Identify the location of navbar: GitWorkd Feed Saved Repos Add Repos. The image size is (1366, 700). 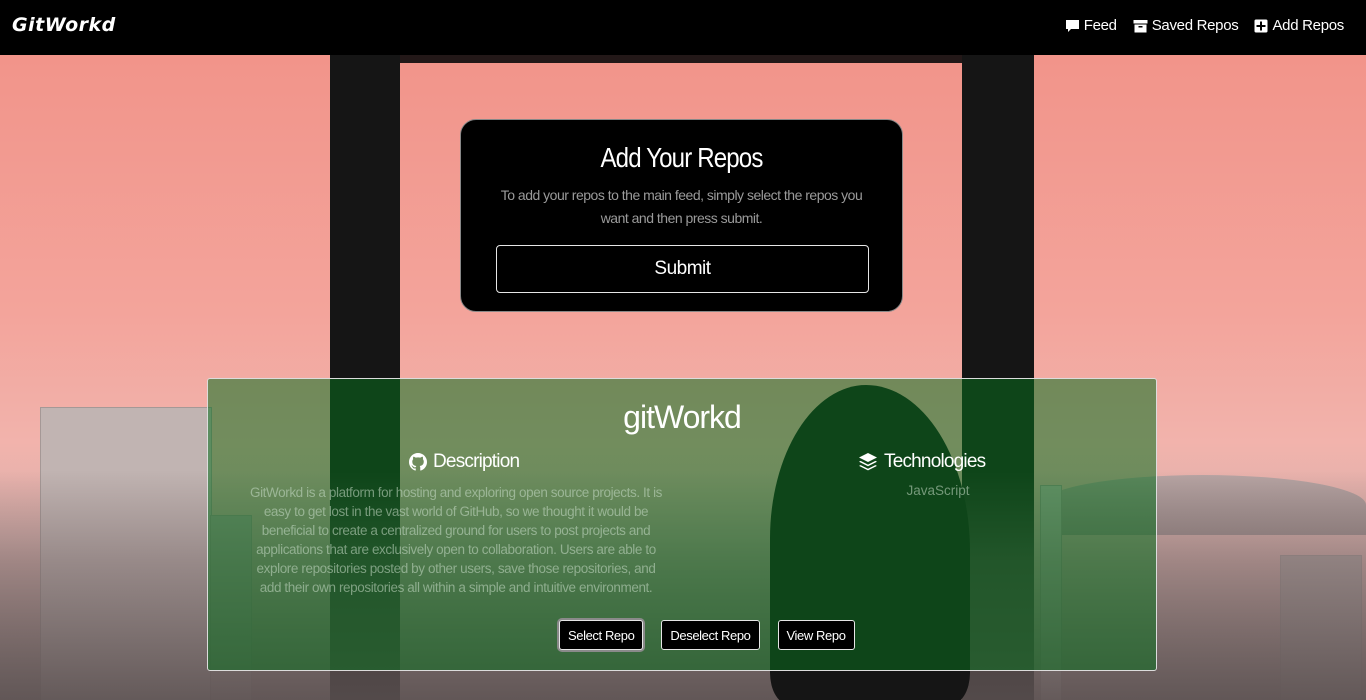
(683, 27).